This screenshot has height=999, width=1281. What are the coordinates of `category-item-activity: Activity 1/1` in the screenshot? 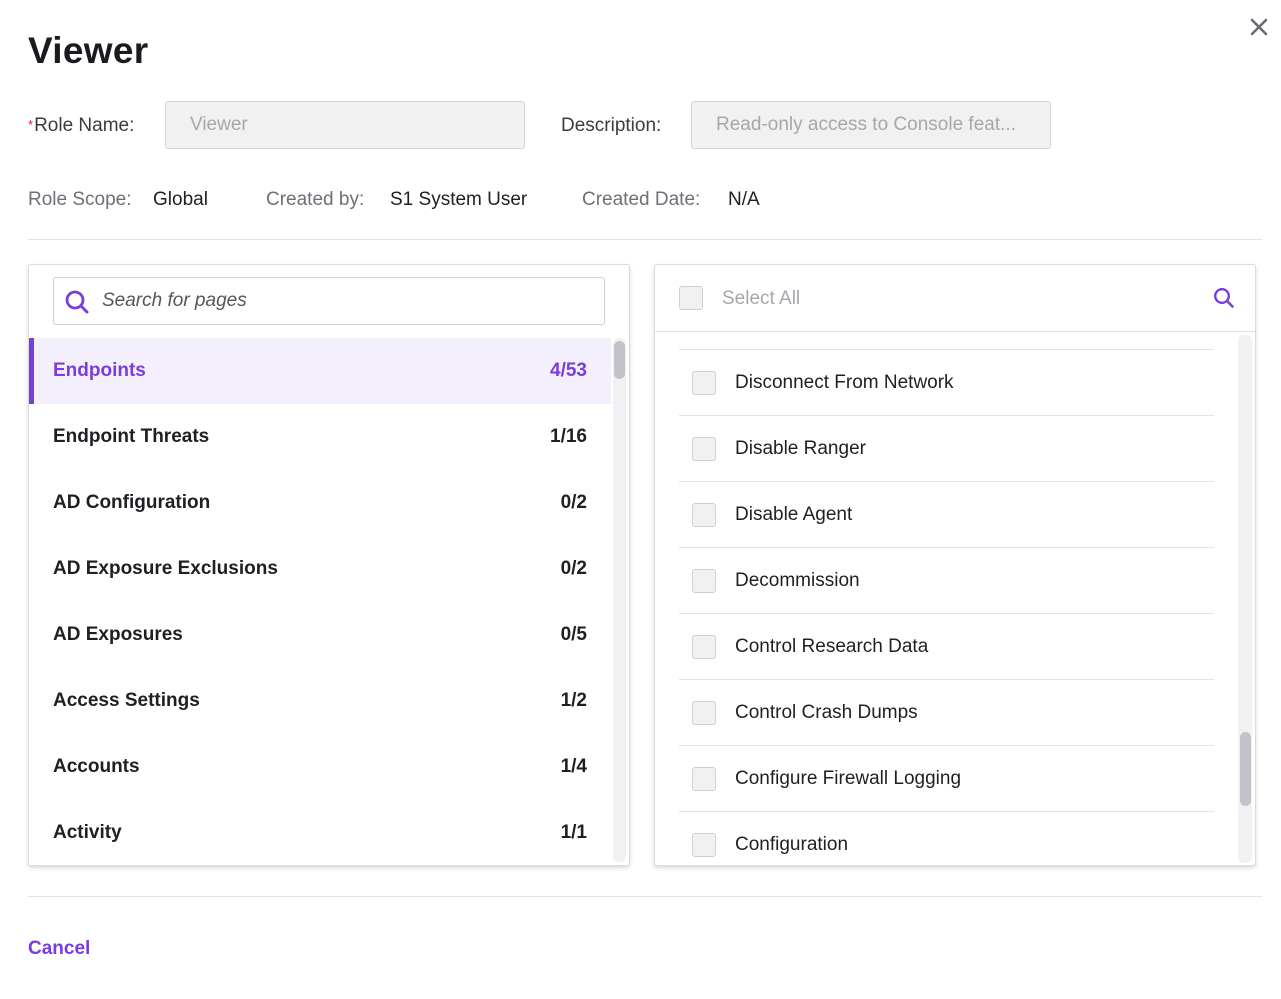 It's located at (320, 832).